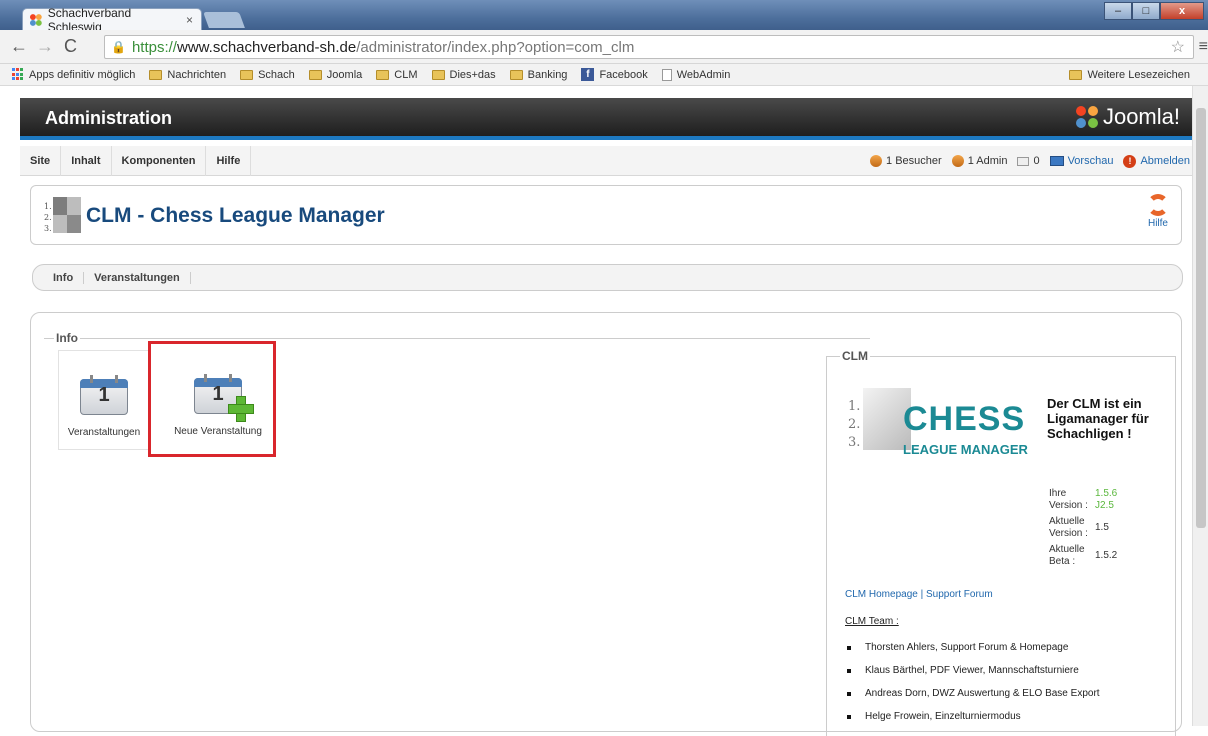  I want to click on list-item: Helge Frowein, Einzelturniermodus, so click(972, 716).